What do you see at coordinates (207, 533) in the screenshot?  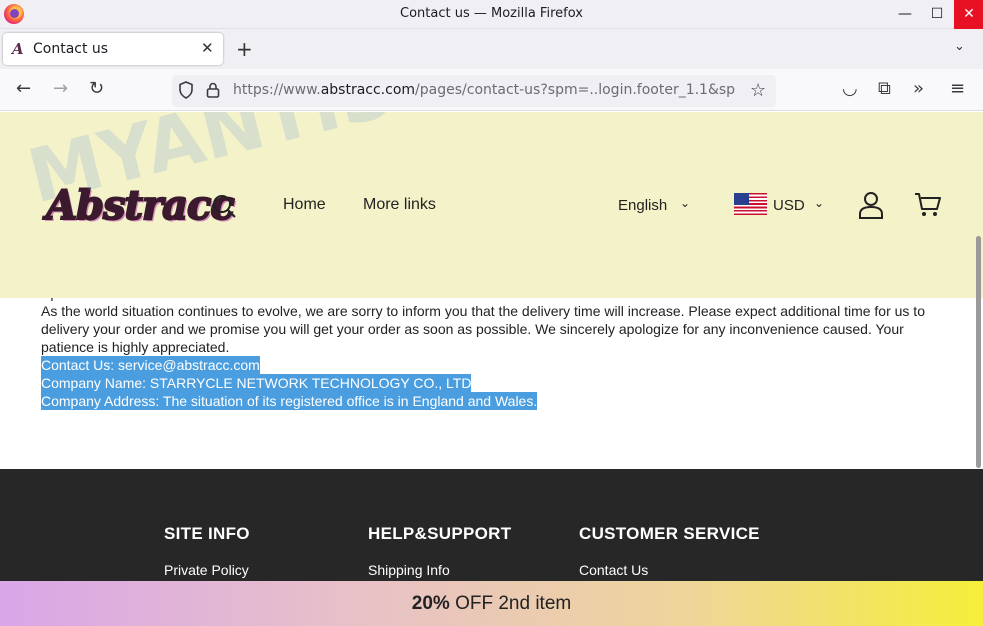 I see `footer-heading: SITE INFO` at bounding box center [207, 533].